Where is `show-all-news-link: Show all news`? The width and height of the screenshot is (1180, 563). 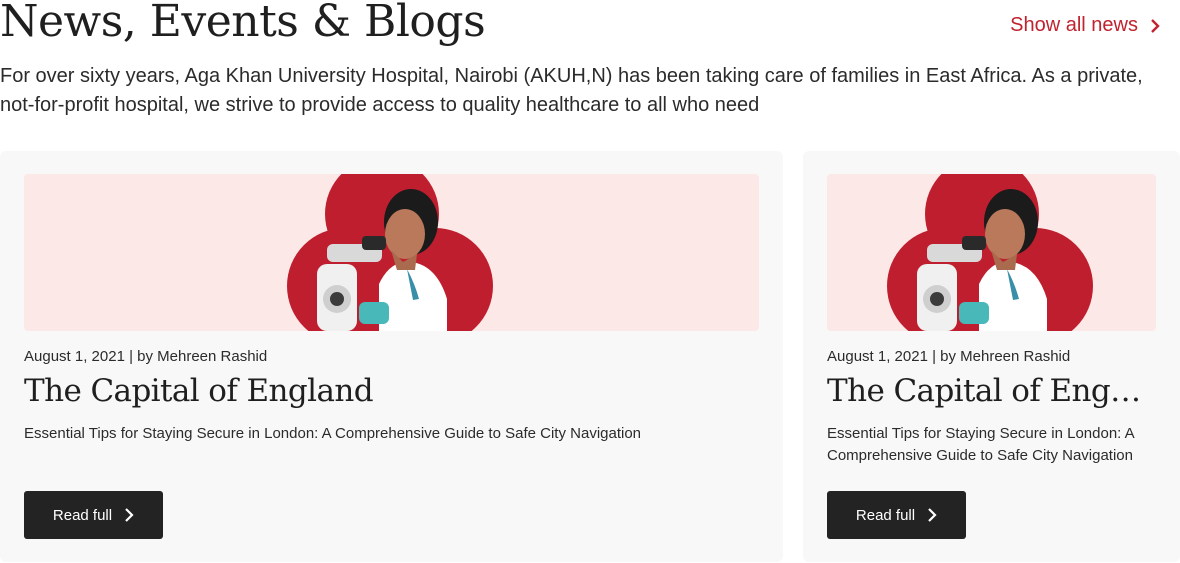
show-all-news-link: Show all news is located at coordinates (1086, 25).